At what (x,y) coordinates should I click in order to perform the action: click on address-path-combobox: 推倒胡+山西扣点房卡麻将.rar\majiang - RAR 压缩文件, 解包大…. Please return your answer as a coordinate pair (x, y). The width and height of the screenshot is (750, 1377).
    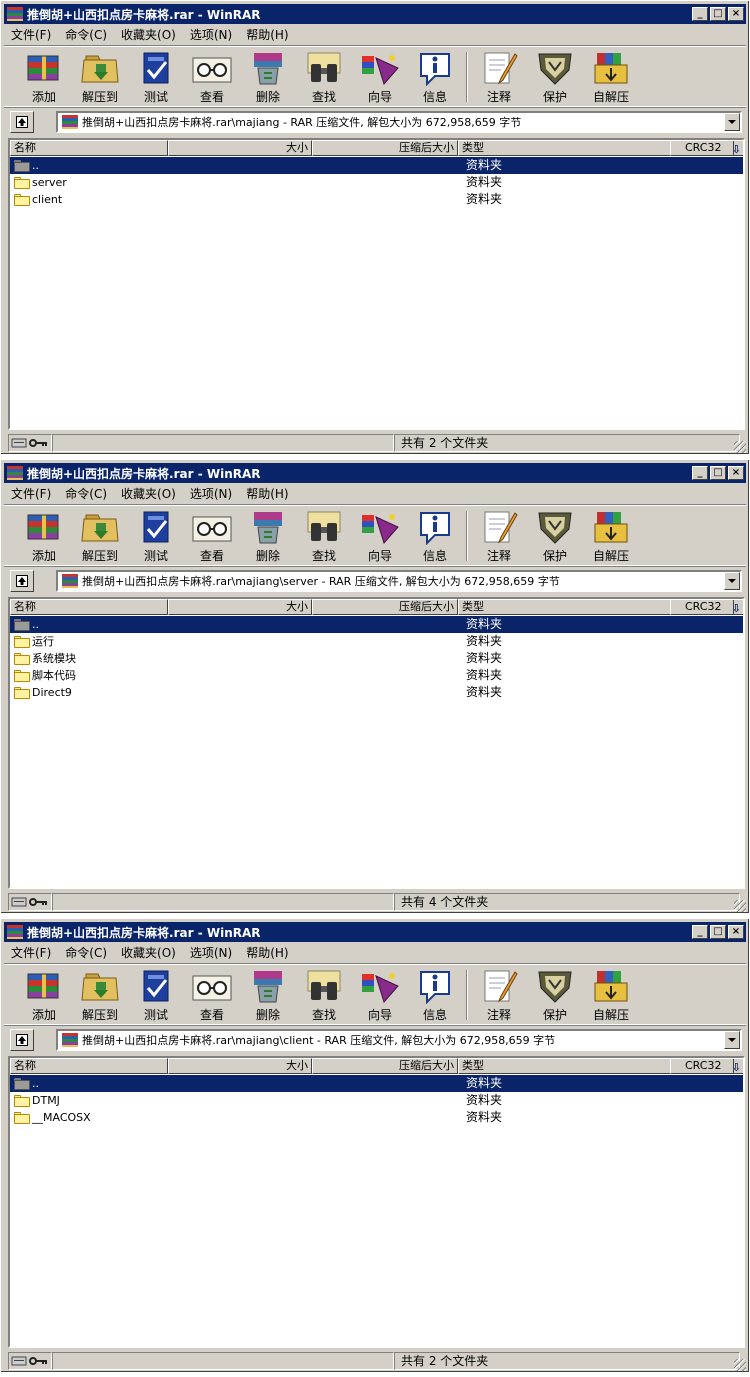
    Looking at the image, I should click on (399, 122).